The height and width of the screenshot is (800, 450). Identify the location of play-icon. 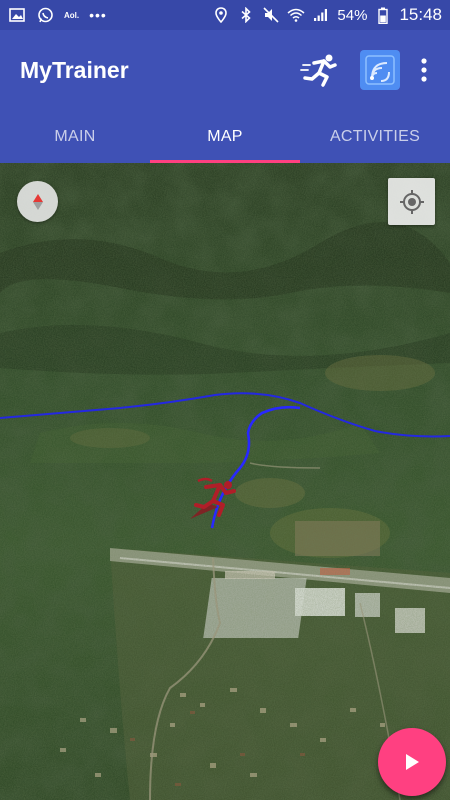
(412, 762).